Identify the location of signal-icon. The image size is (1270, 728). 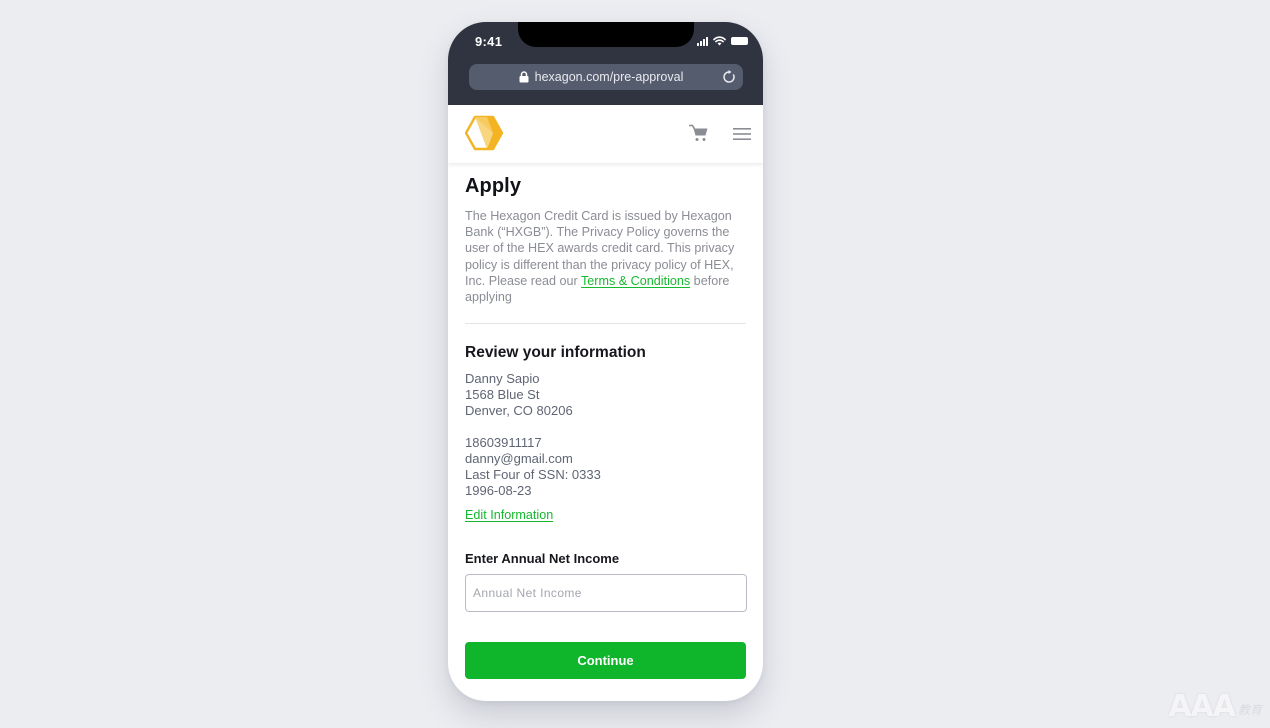
(702, 41).